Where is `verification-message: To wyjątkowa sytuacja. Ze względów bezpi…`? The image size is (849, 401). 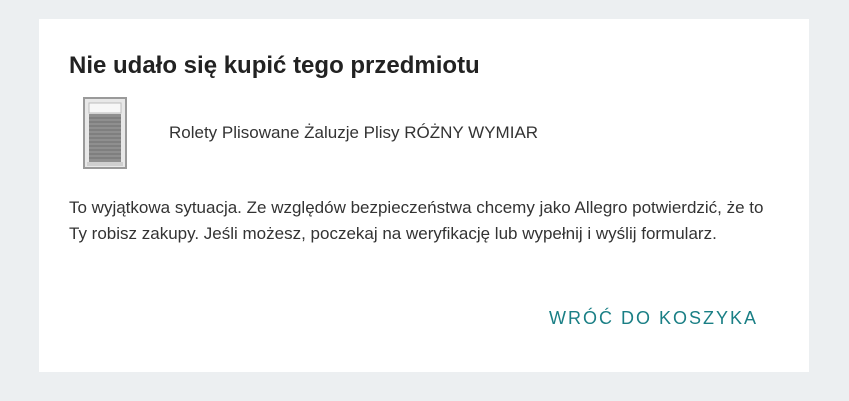 verification-message: To wyjątkowa sytuacja. Ze względów bezpi… is located at coordinates (416, 220).